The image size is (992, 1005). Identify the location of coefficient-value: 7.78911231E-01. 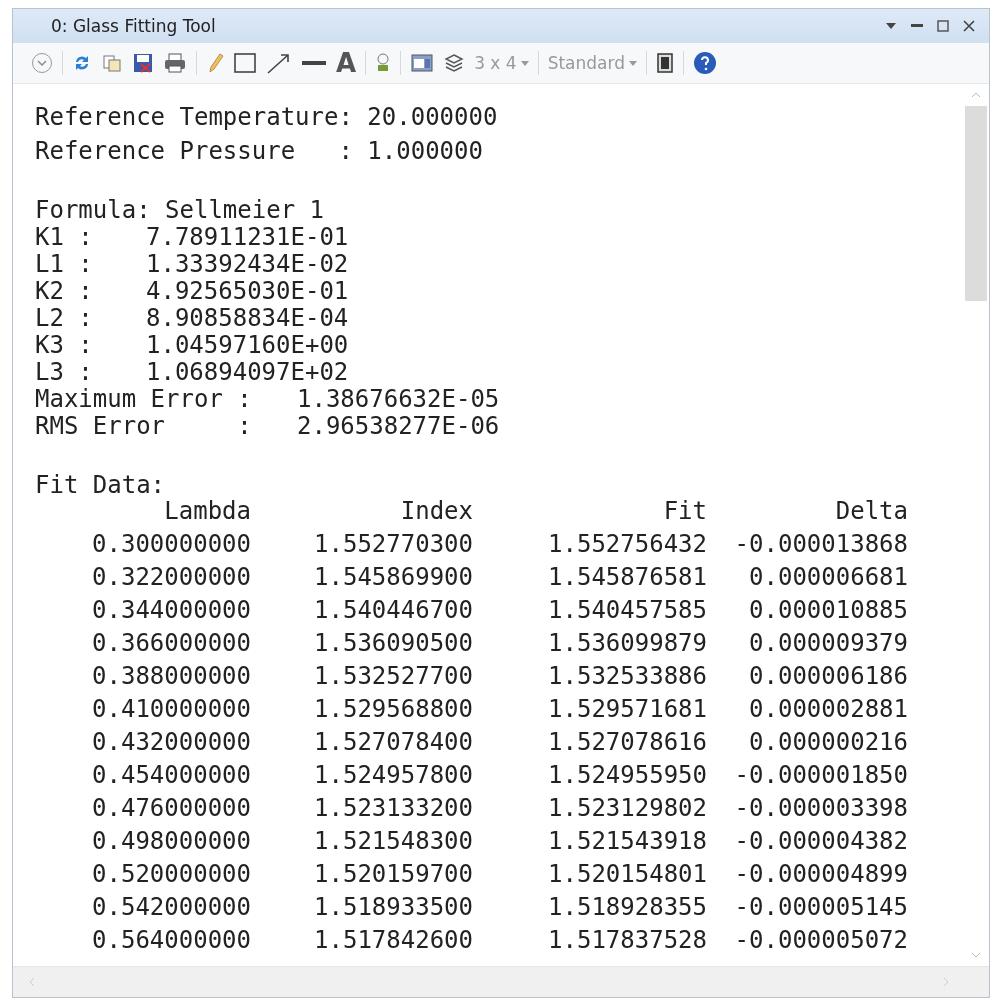
(247, 237).